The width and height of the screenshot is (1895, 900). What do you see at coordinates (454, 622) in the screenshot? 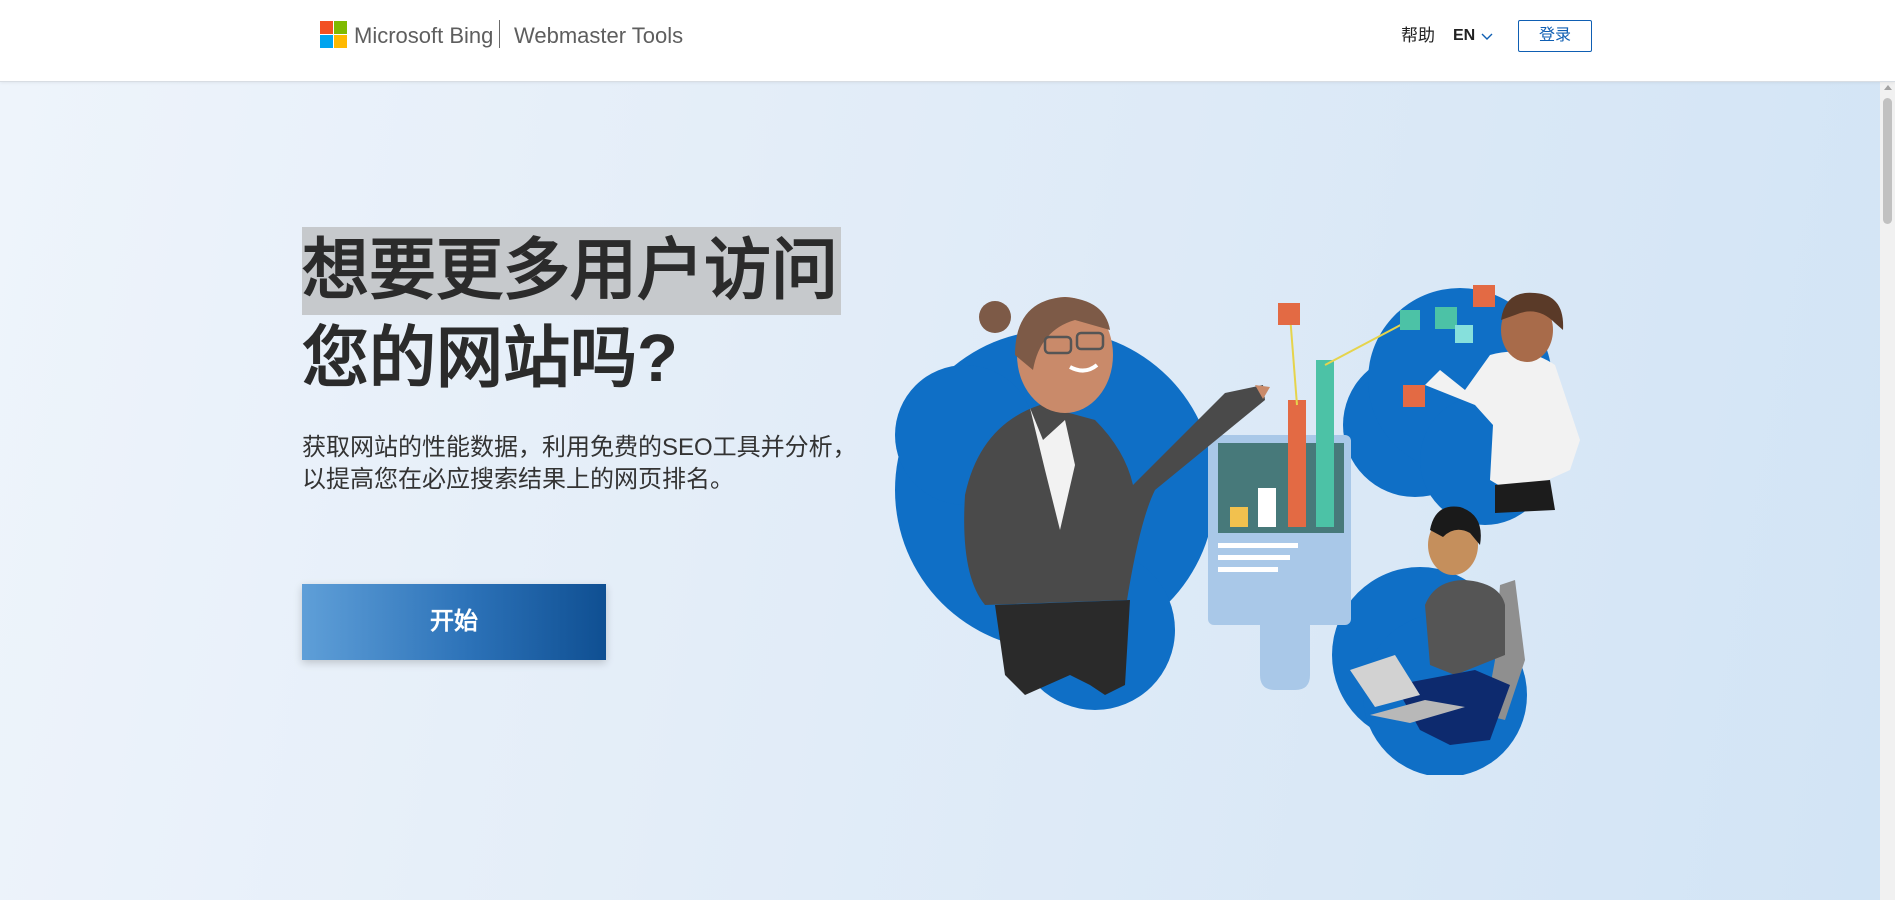
I see `get-started-button: 开始` at bounding box center [454, 622].